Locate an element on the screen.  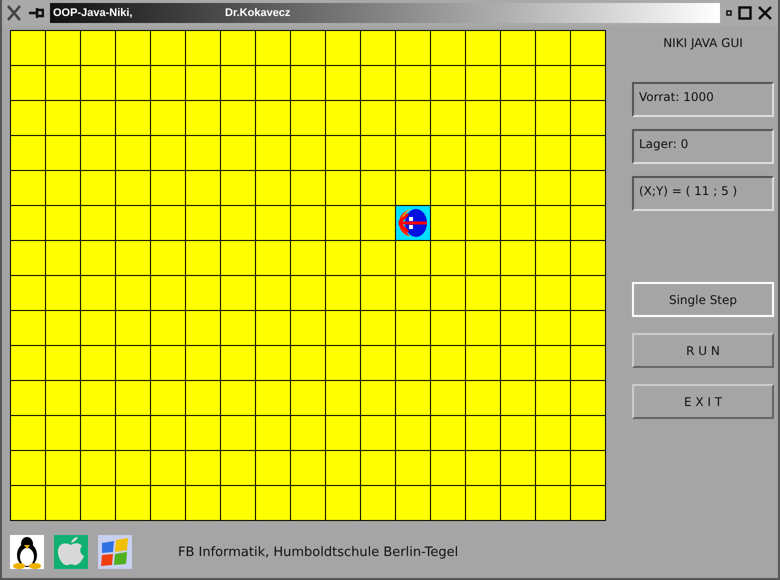
status-field: Vorrat: 1000 is located at coordinates (703, 99).